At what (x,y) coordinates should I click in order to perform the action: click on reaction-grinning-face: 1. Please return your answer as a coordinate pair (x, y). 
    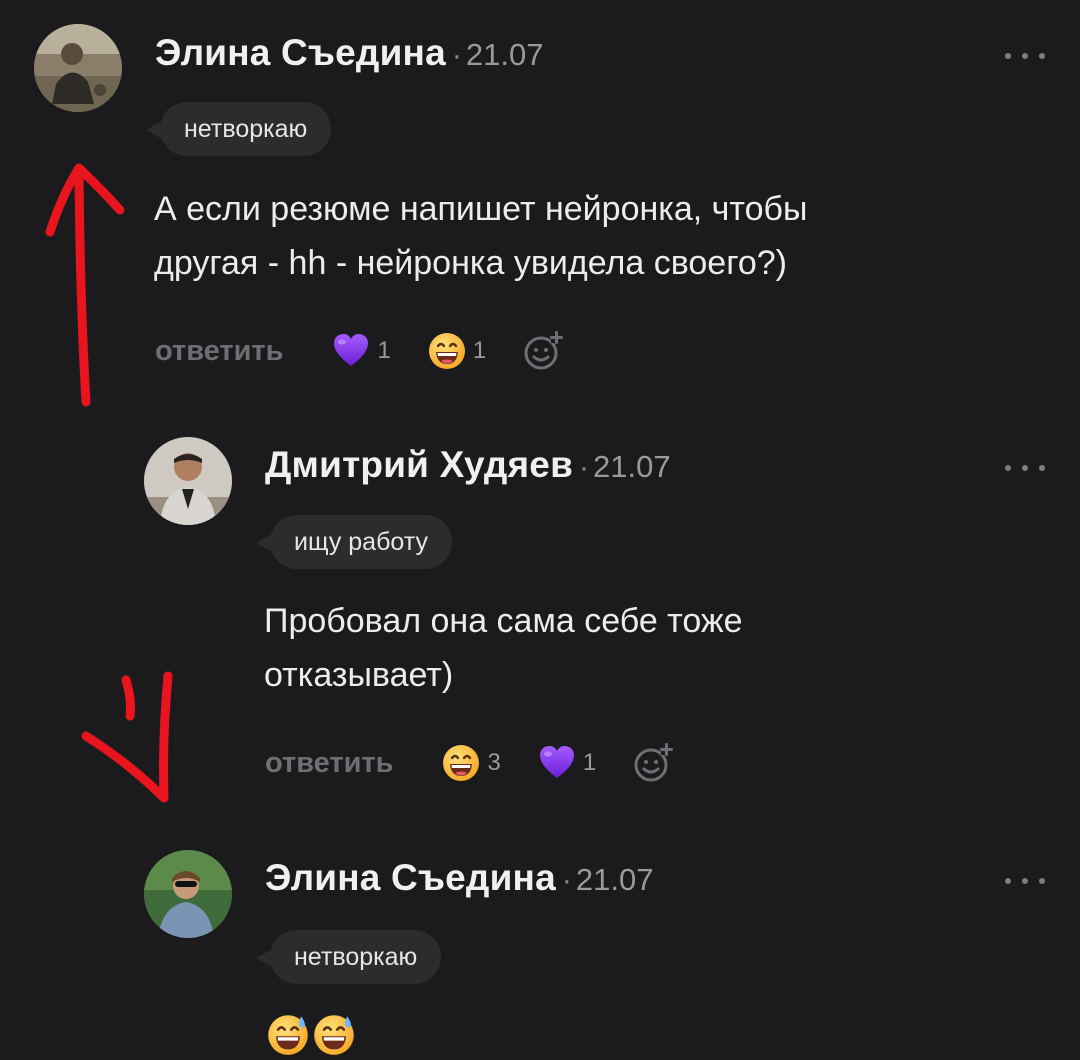
    Looking at the image, I should click on (456, 351).